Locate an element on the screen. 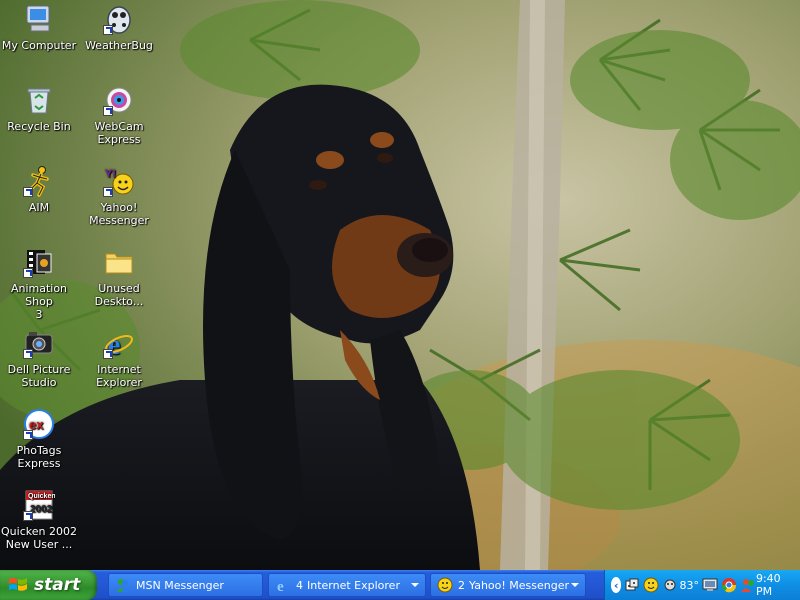 The width and height of the screenshot is (800, 600). weather-icon is located at coordinates (670, 585).